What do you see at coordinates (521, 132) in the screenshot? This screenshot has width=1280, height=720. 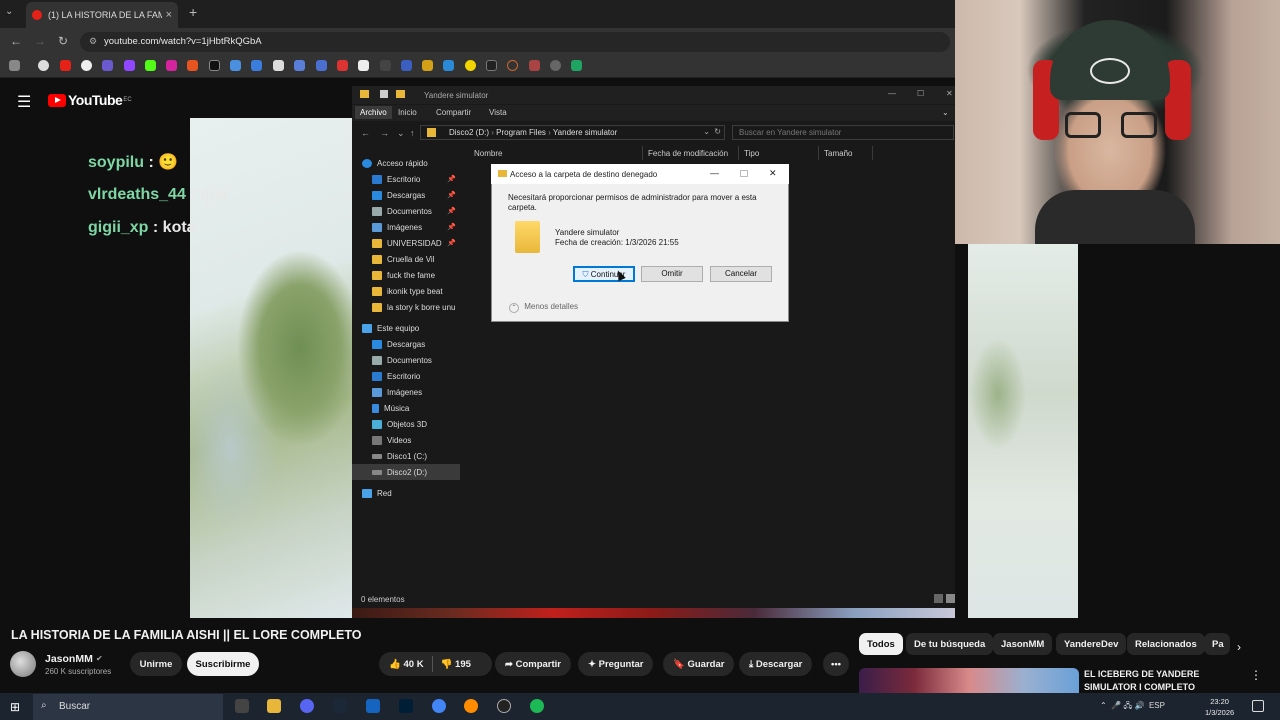 I see `breadcrumb-program-files: Program Files` at bounding box center [521, 132].